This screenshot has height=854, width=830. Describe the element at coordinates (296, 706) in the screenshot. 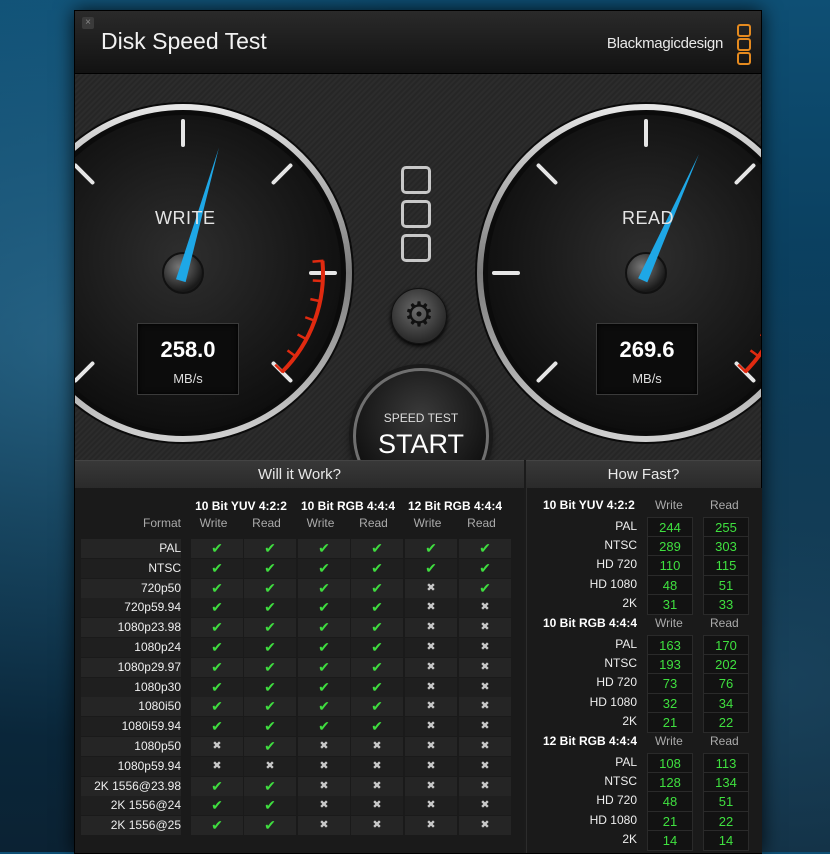

I see `format-row: 1080i50✔✔✔✔✖✖` at that location.